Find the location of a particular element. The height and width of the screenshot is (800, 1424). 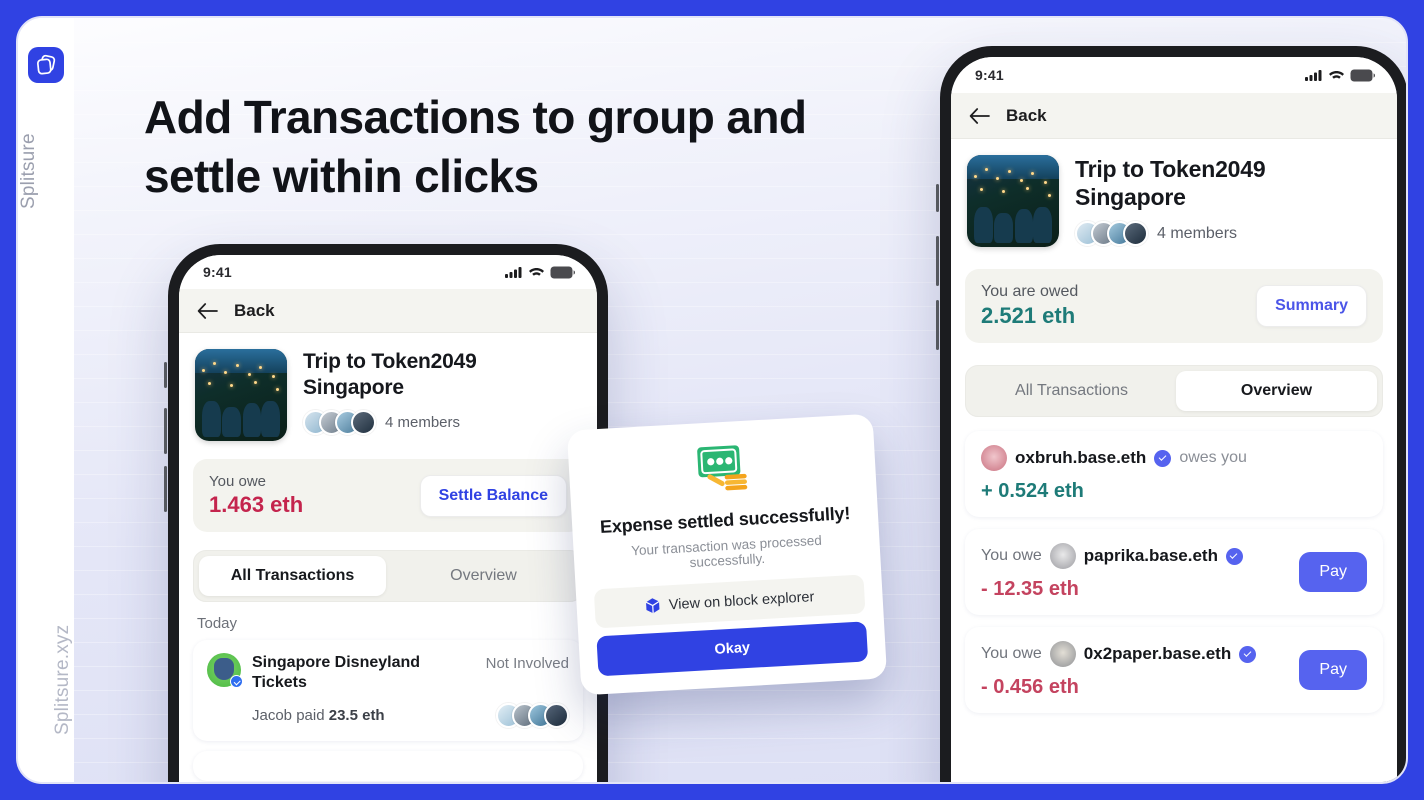

rail-domain: Splitsure.xyz is located at coordinates (62, 680).